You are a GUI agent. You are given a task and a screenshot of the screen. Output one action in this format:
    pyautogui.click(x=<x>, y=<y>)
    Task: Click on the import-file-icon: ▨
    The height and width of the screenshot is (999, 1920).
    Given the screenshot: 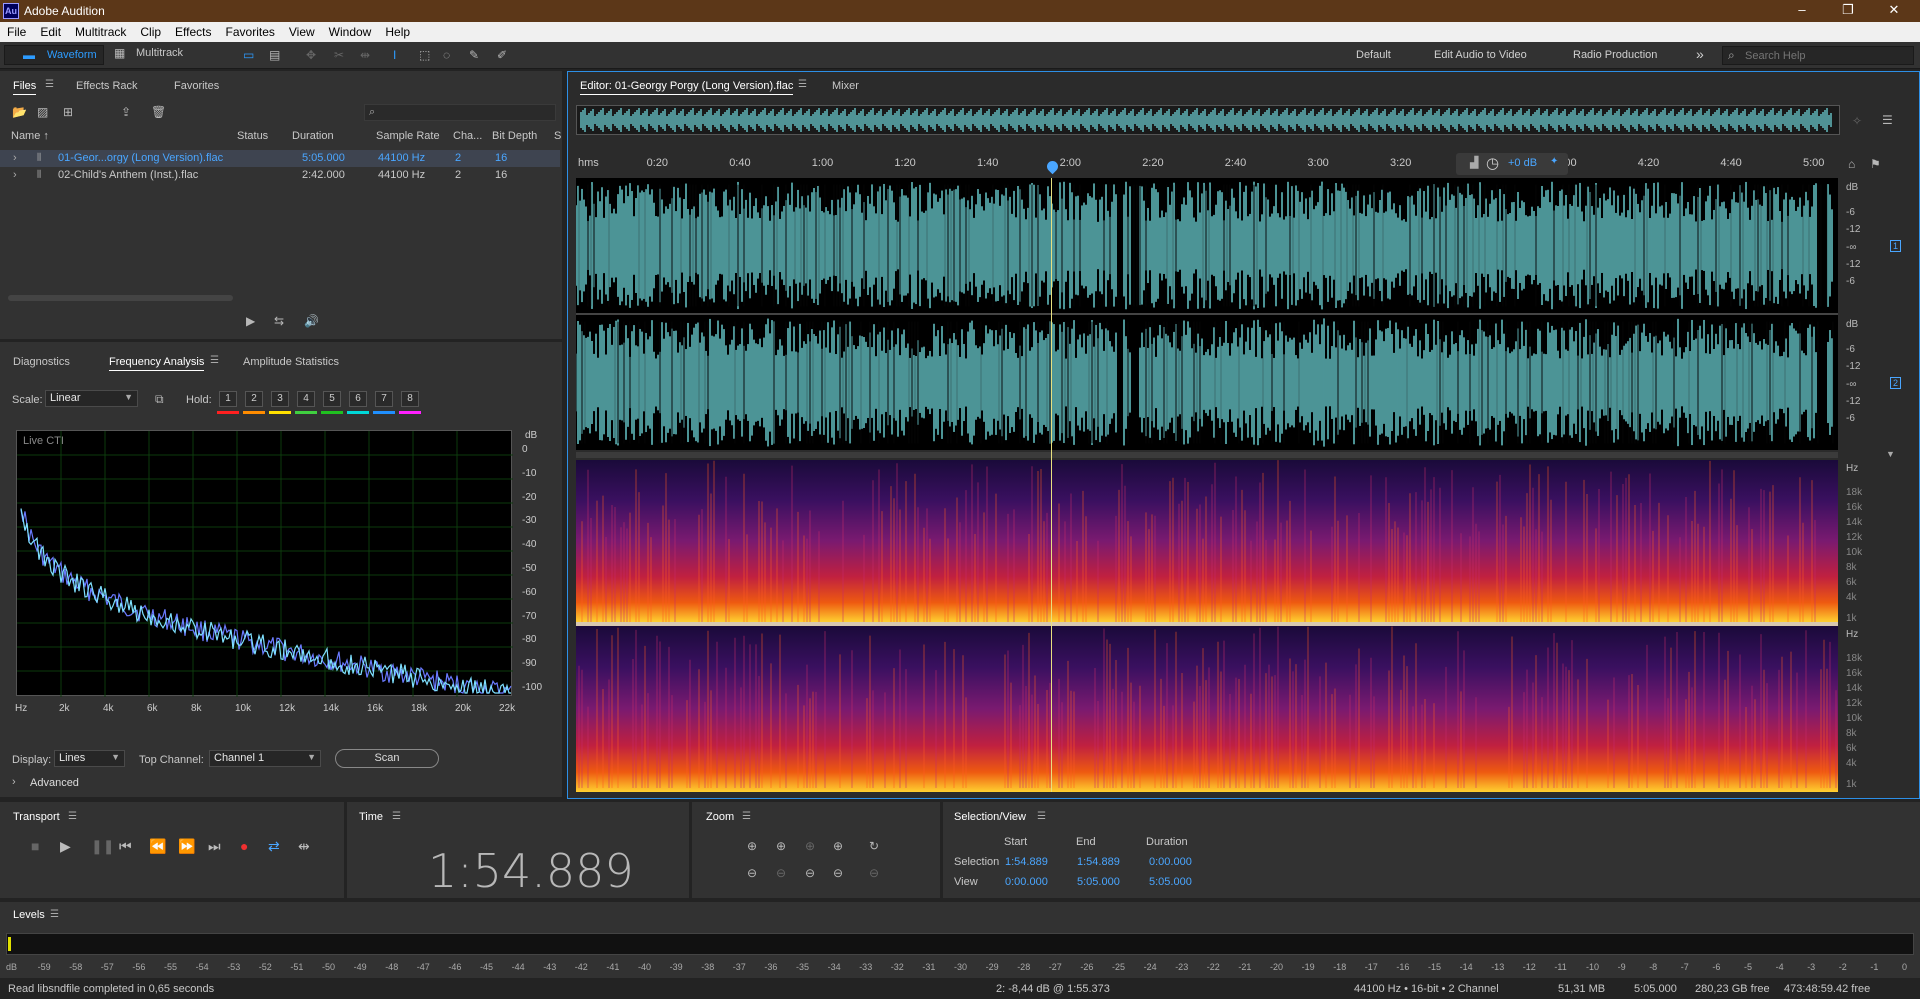 What is the action you would take?
    pyautogui.click(x=42, y=112)
    